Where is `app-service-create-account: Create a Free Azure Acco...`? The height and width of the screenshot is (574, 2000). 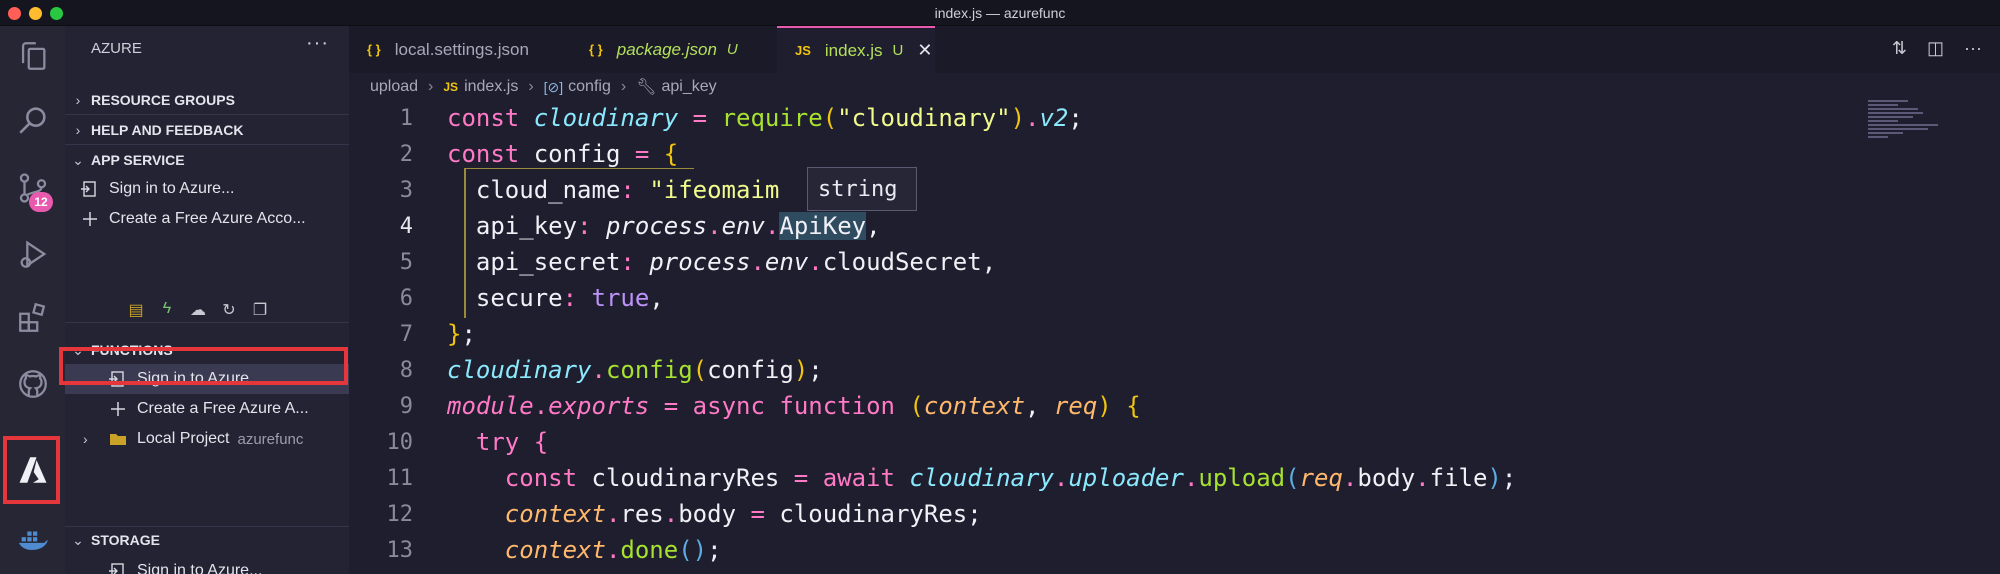 app-service-create-account: Create a Free Azure Acco... is located at coordinates (207, 219).